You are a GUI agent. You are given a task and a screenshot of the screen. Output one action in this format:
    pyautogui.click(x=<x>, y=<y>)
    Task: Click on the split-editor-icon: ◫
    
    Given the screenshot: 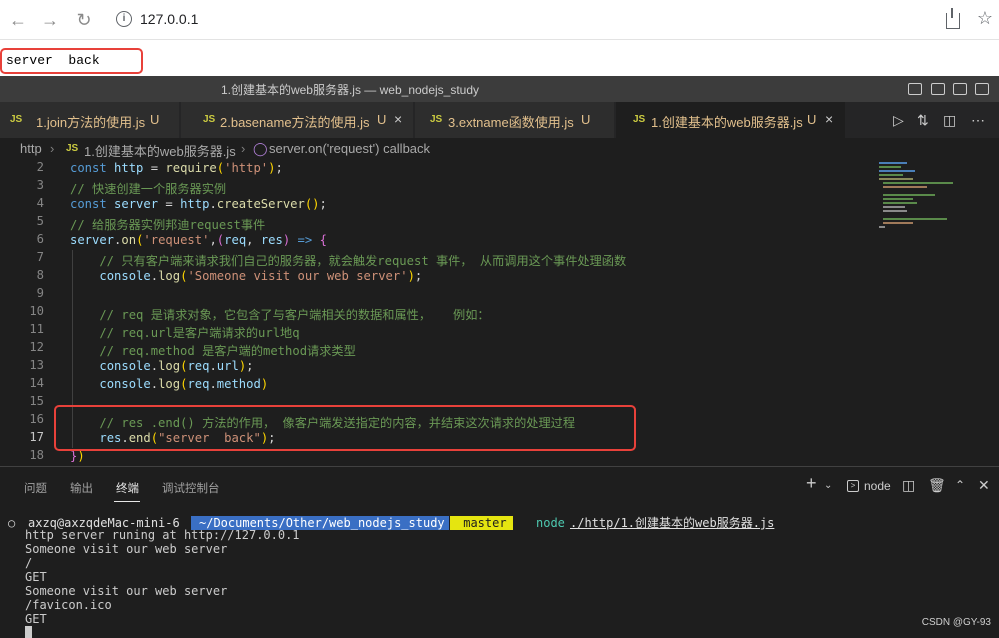 What is the action you would take?
    pyautogui.click(x=949, y=120)
    